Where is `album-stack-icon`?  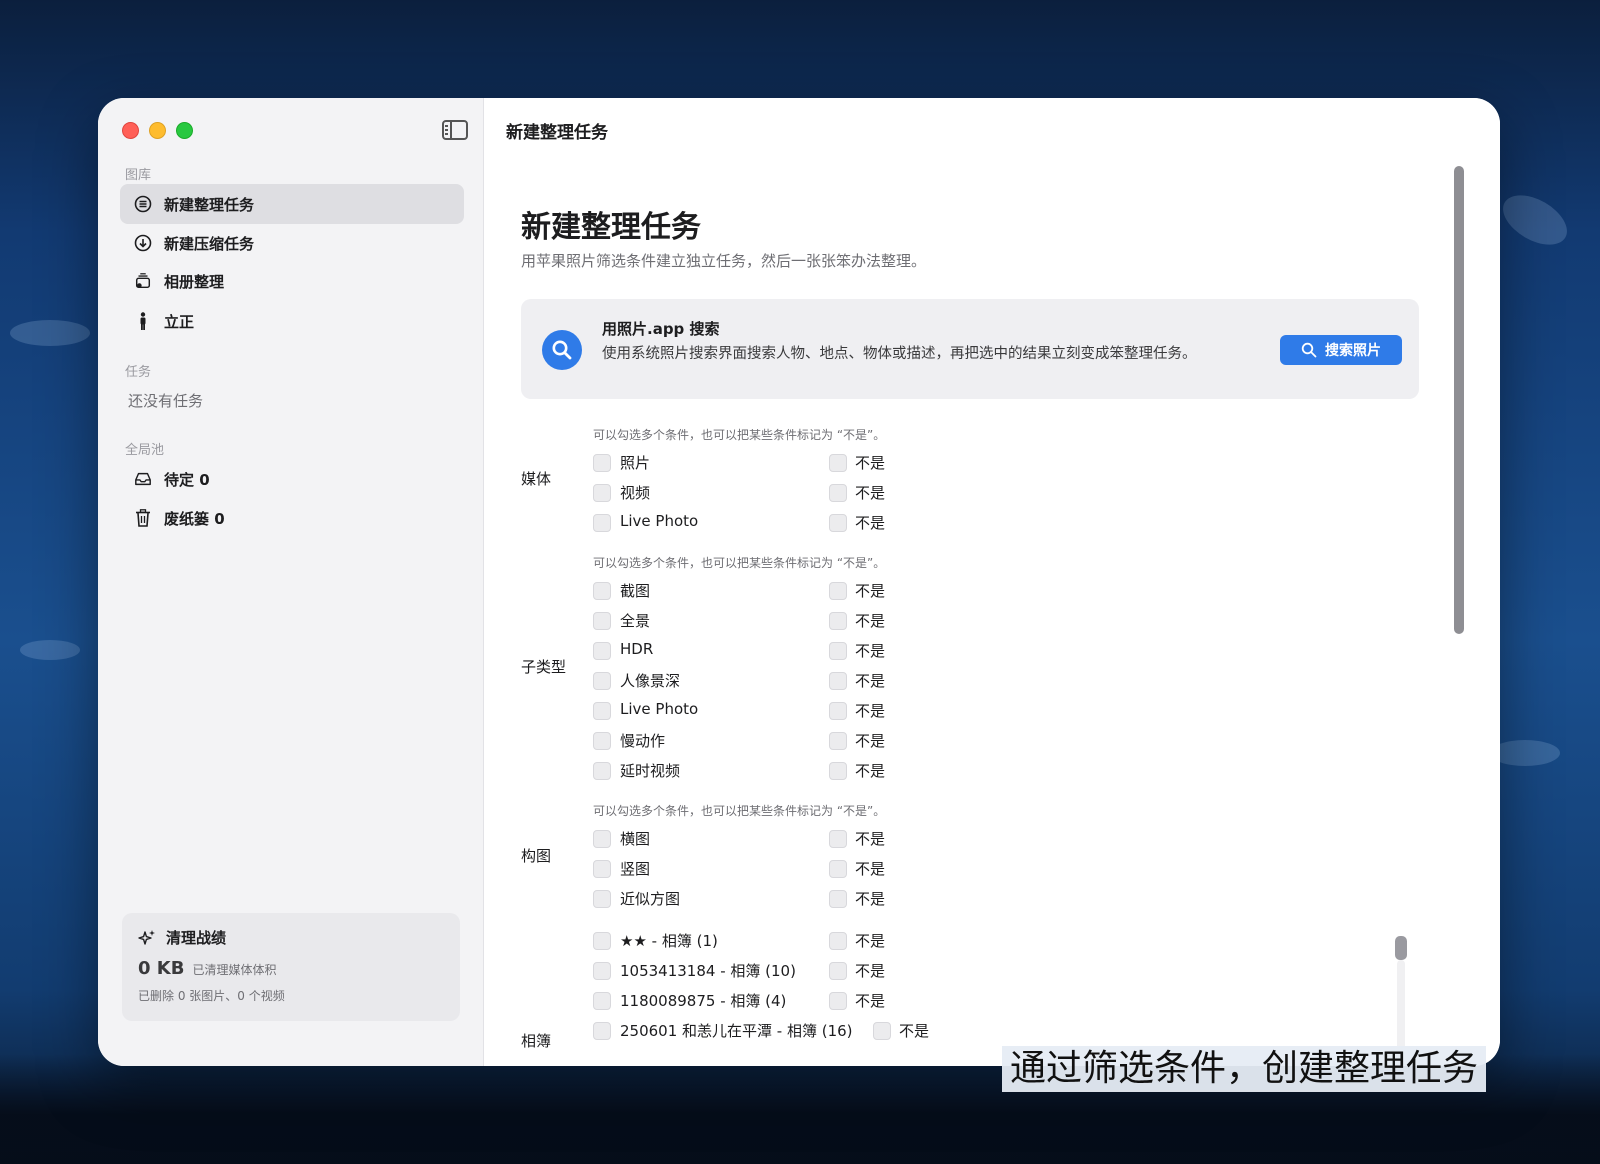 album-stack-icon is located at coordinates (143, 281).